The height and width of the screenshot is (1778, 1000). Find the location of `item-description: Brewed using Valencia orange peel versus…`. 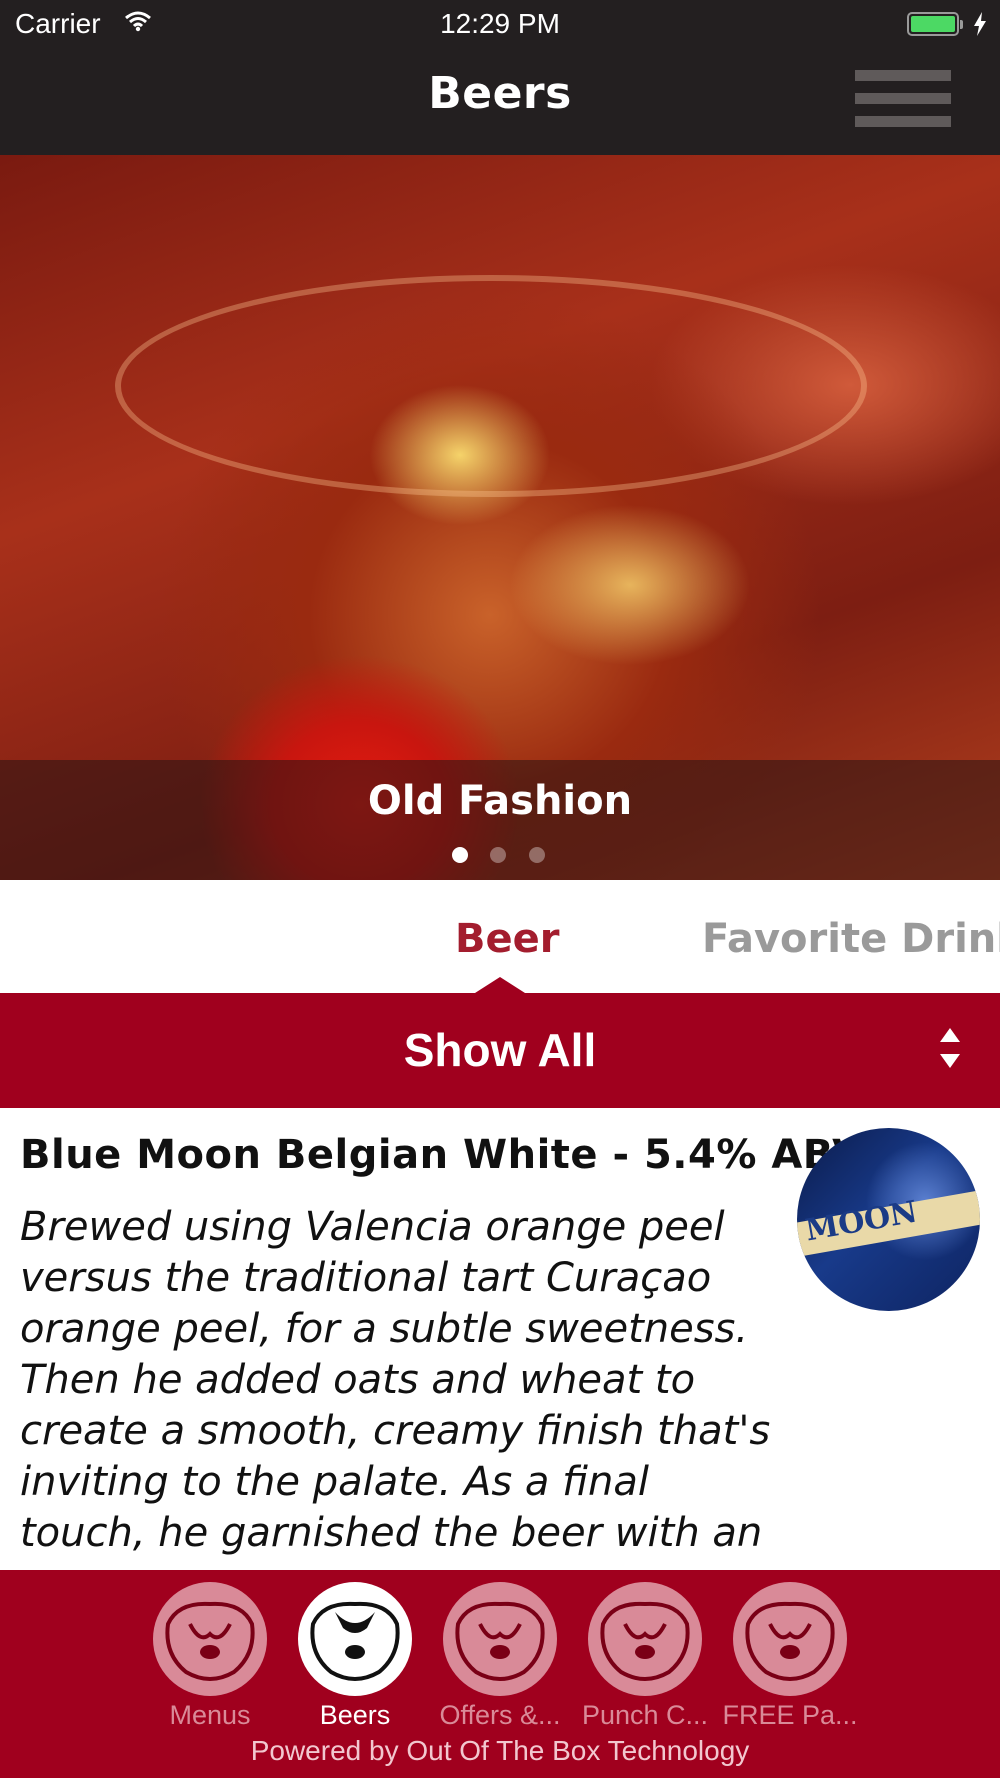

item-description: Brewed using Valencia orange peel versus… is located at coordinates (395, 1380).